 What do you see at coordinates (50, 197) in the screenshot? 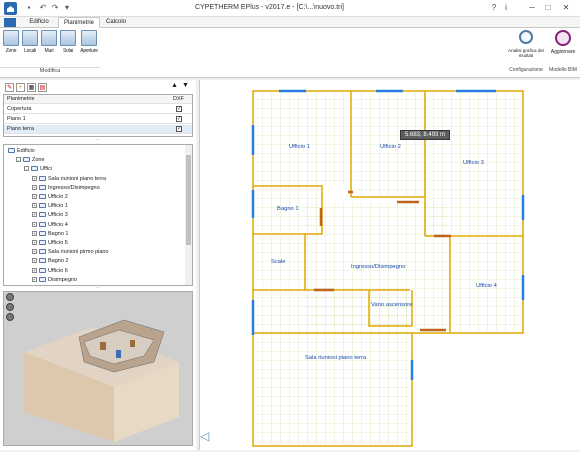
I see `tree-item: + Ufficio 2` at bounding box center [50, 197].